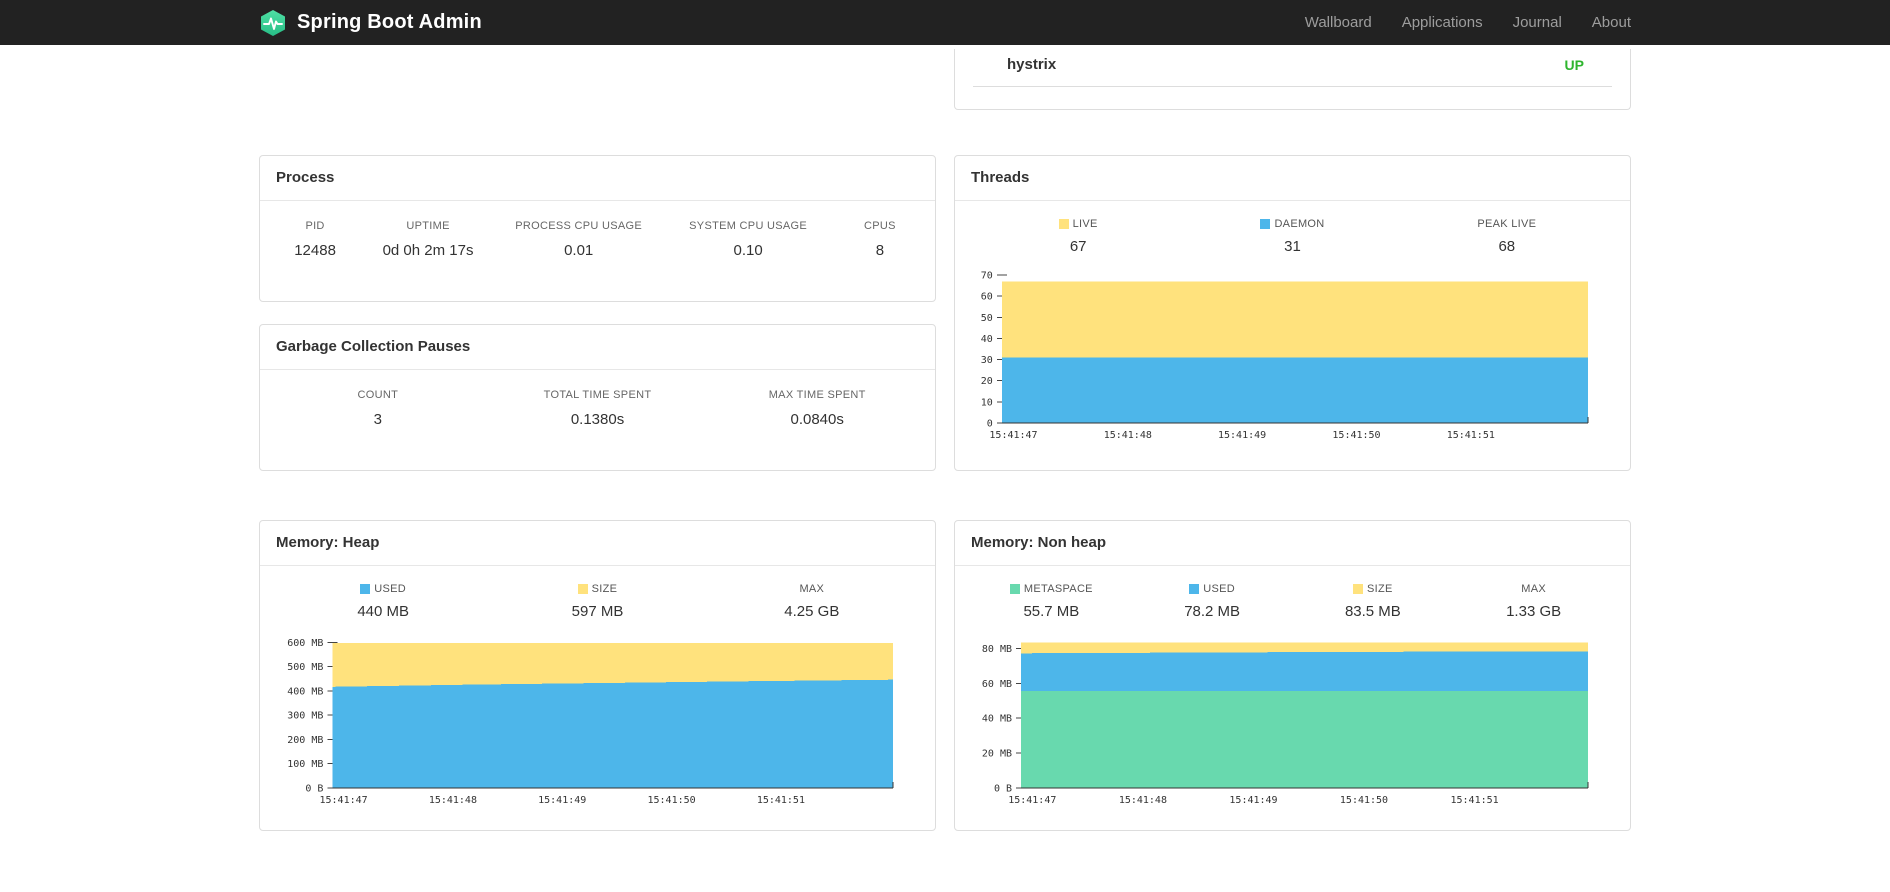 The width and height of the screenshot is (1890, 892). What do you see at coordinates (990, 424) in the screenshot?
I see `svg-text: 0` at bounding box center [990, 424].